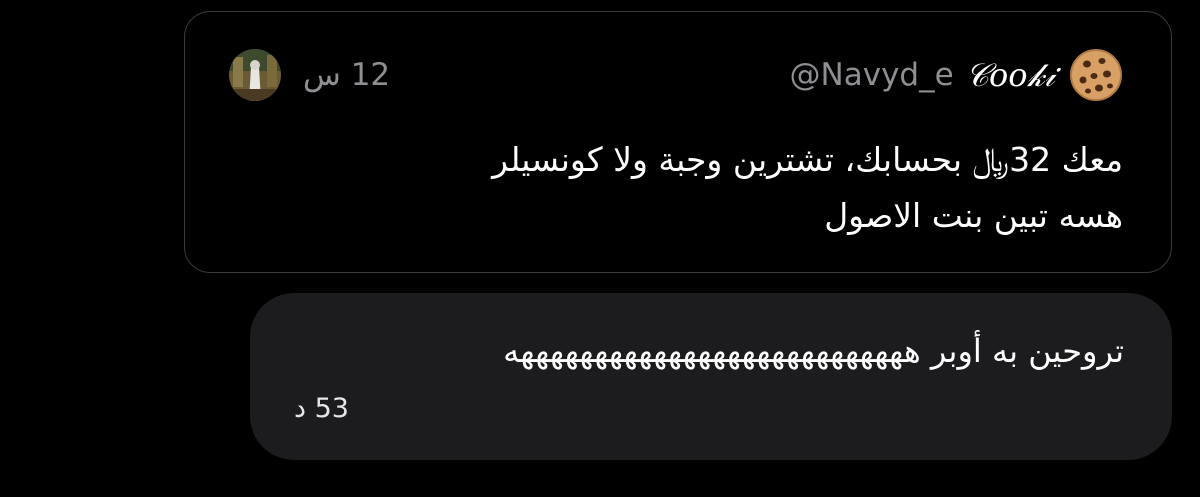  What do you see at coordinates (973, 215) in the screenshot?
I see `quoted-tweet-line-2: هسه تبين بنت الاصول` at bounding box center [973, 215].